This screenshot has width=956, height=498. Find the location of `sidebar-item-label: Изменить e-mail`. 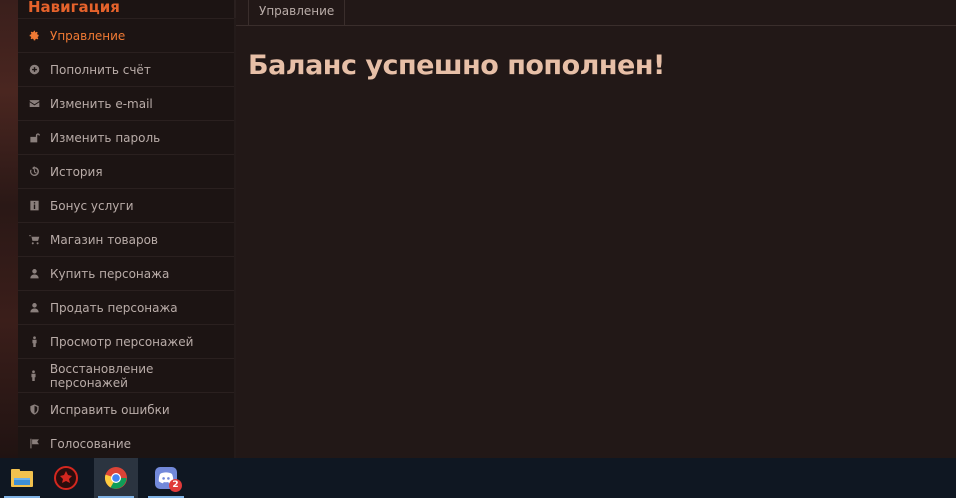

sidebar-item-label: Изменить e-mail is located at coordinates (101, 103).